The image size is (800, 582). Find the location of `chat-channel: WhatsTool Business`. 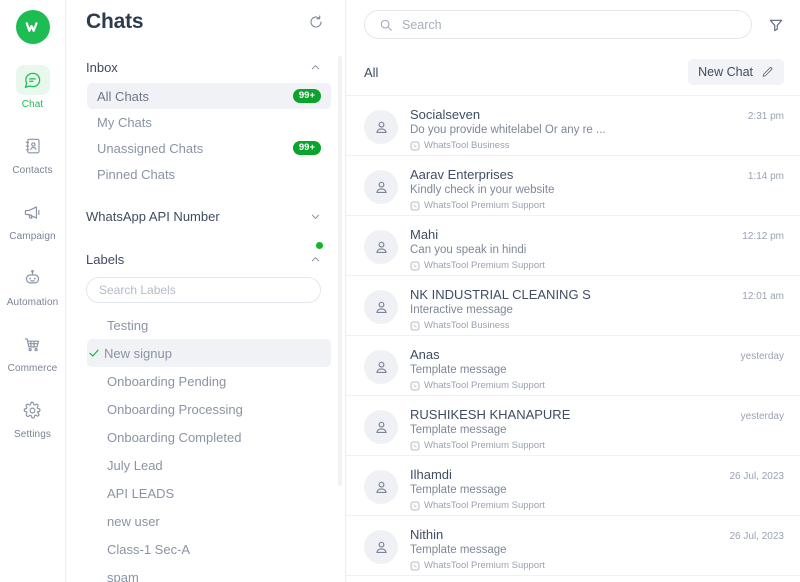

chat-channel: WhatsTool Business is located at coordinates (597, 325).